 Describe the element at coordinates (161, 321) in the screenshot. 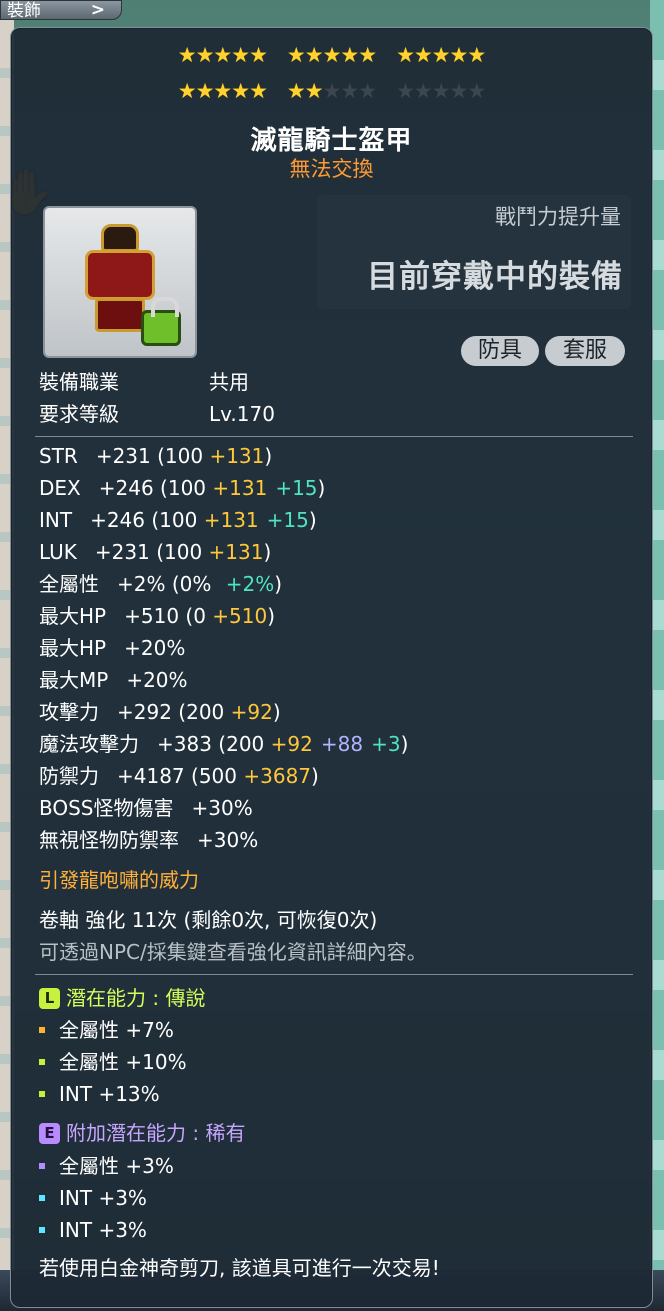

I see `lock-icon` at that location.